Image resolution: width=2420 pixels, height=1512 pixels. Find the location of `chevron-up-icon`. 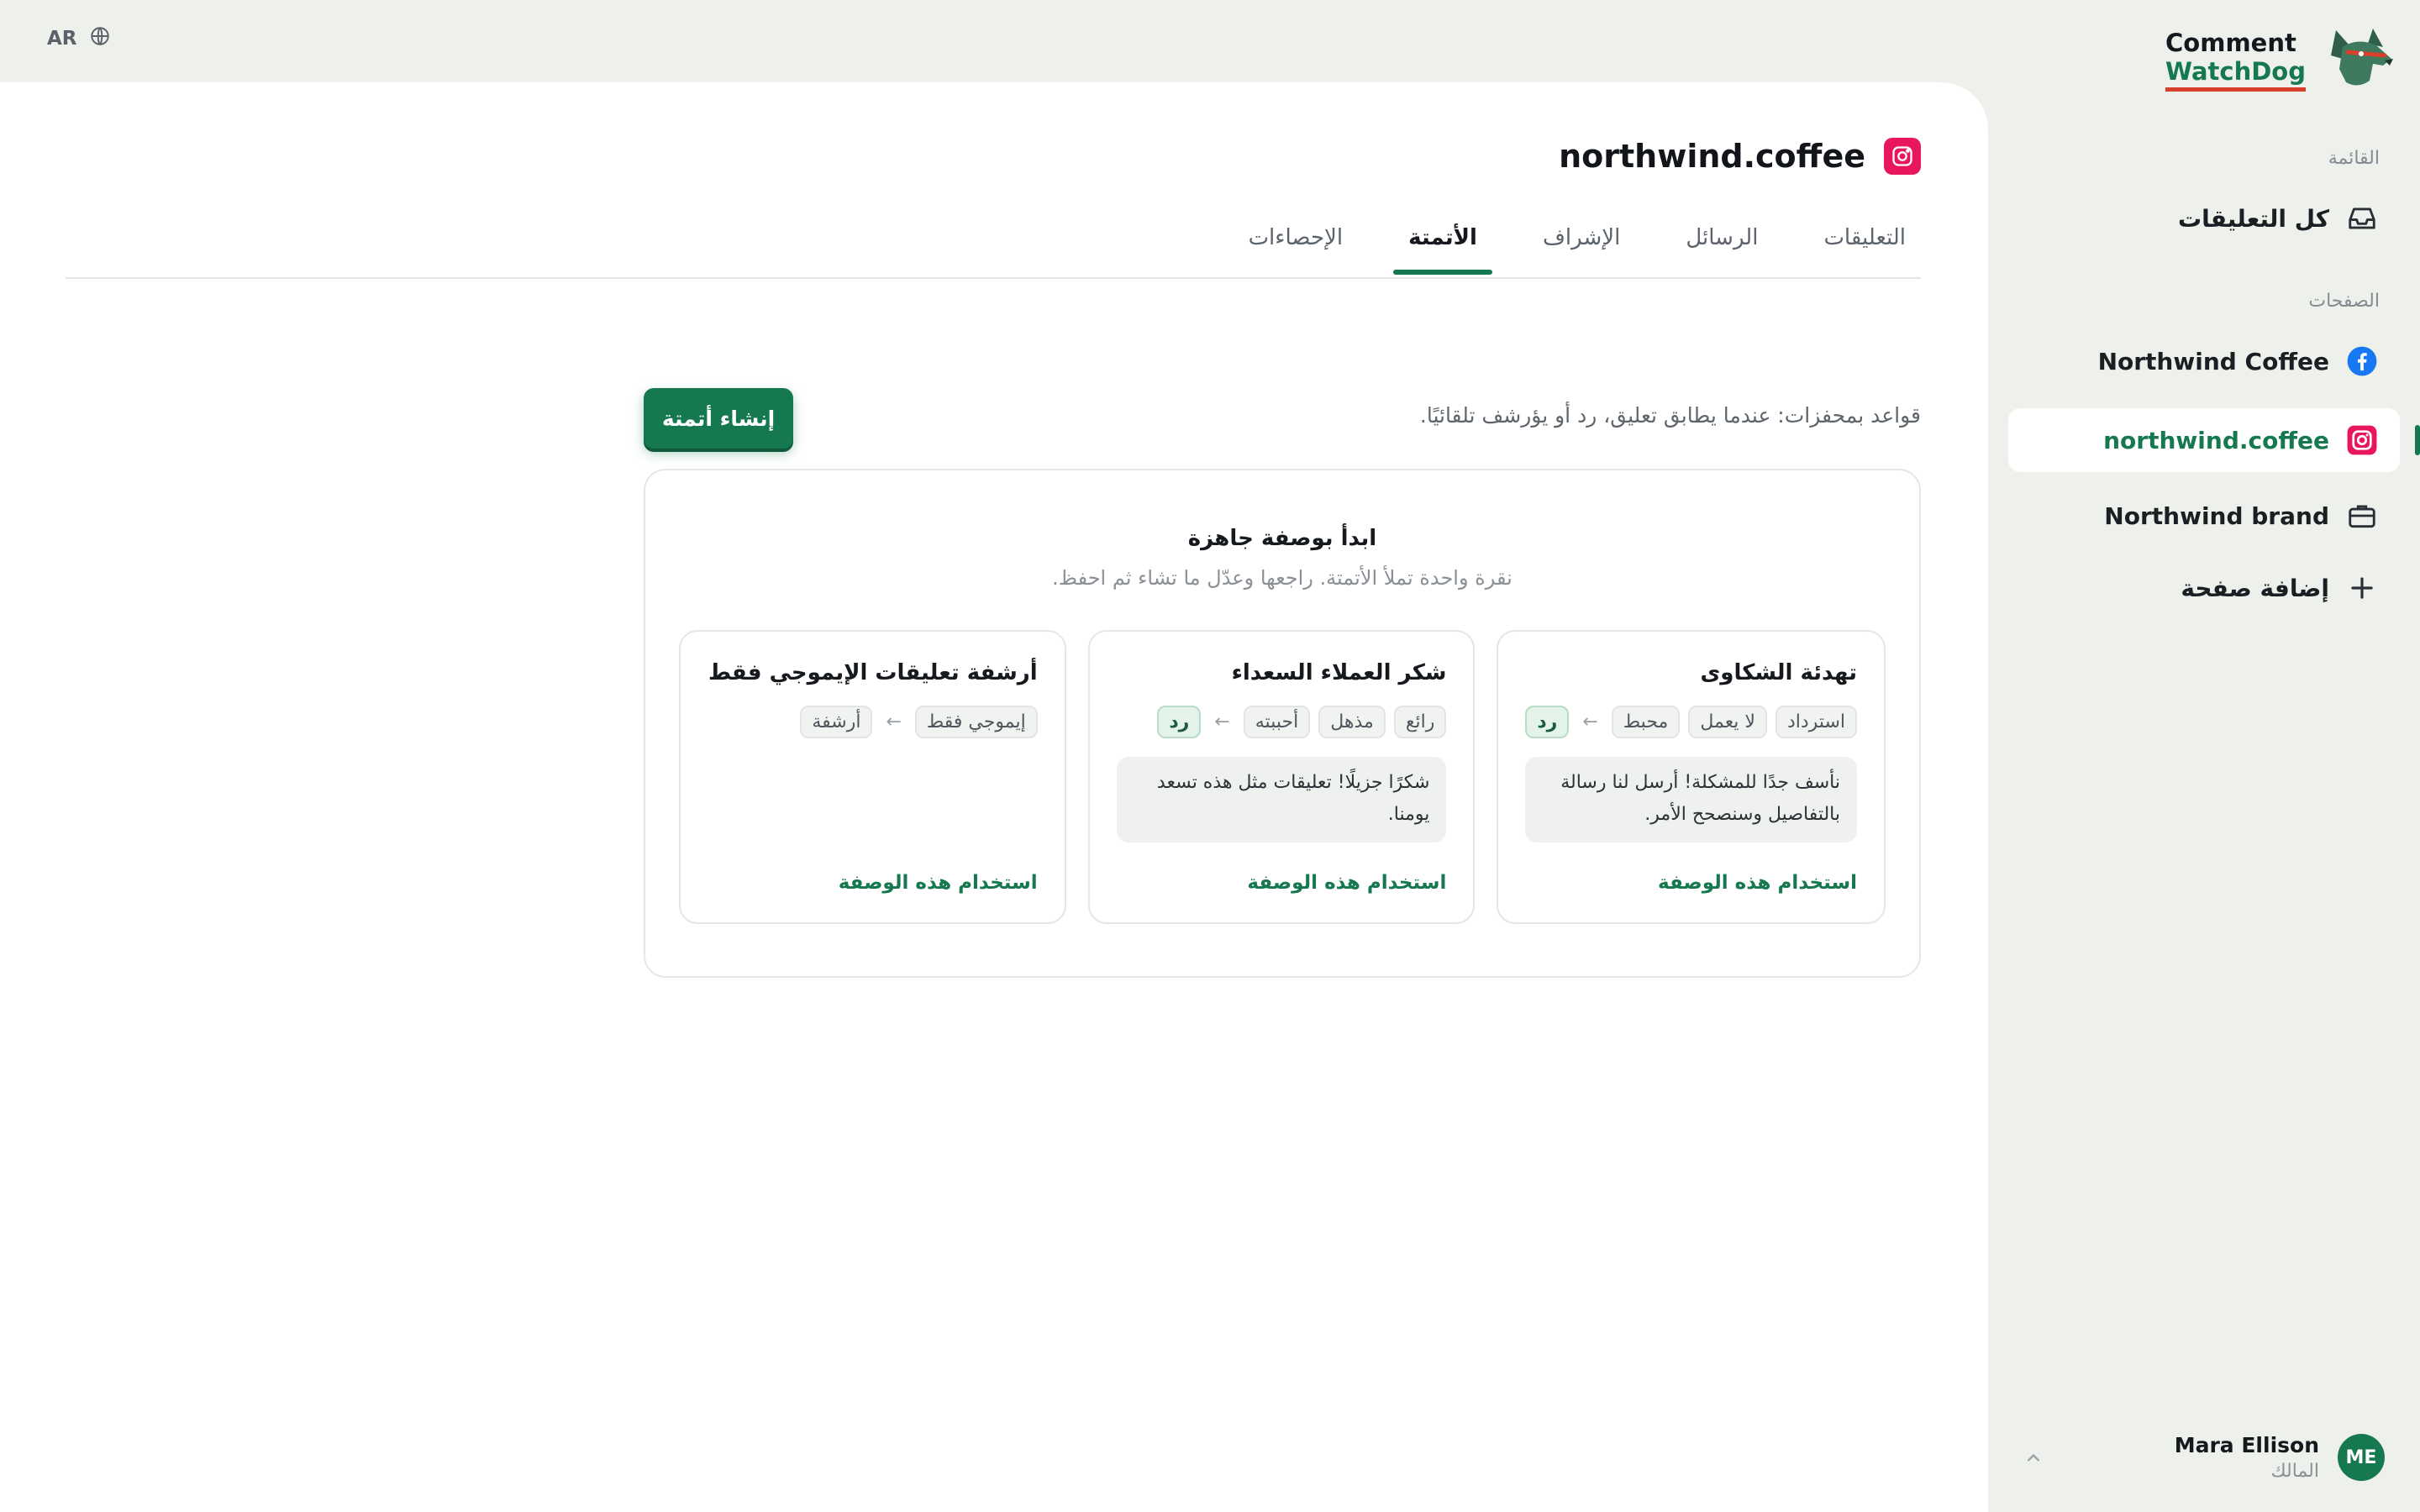

chevron-up-icon is located at coordinates (2034, 1458).